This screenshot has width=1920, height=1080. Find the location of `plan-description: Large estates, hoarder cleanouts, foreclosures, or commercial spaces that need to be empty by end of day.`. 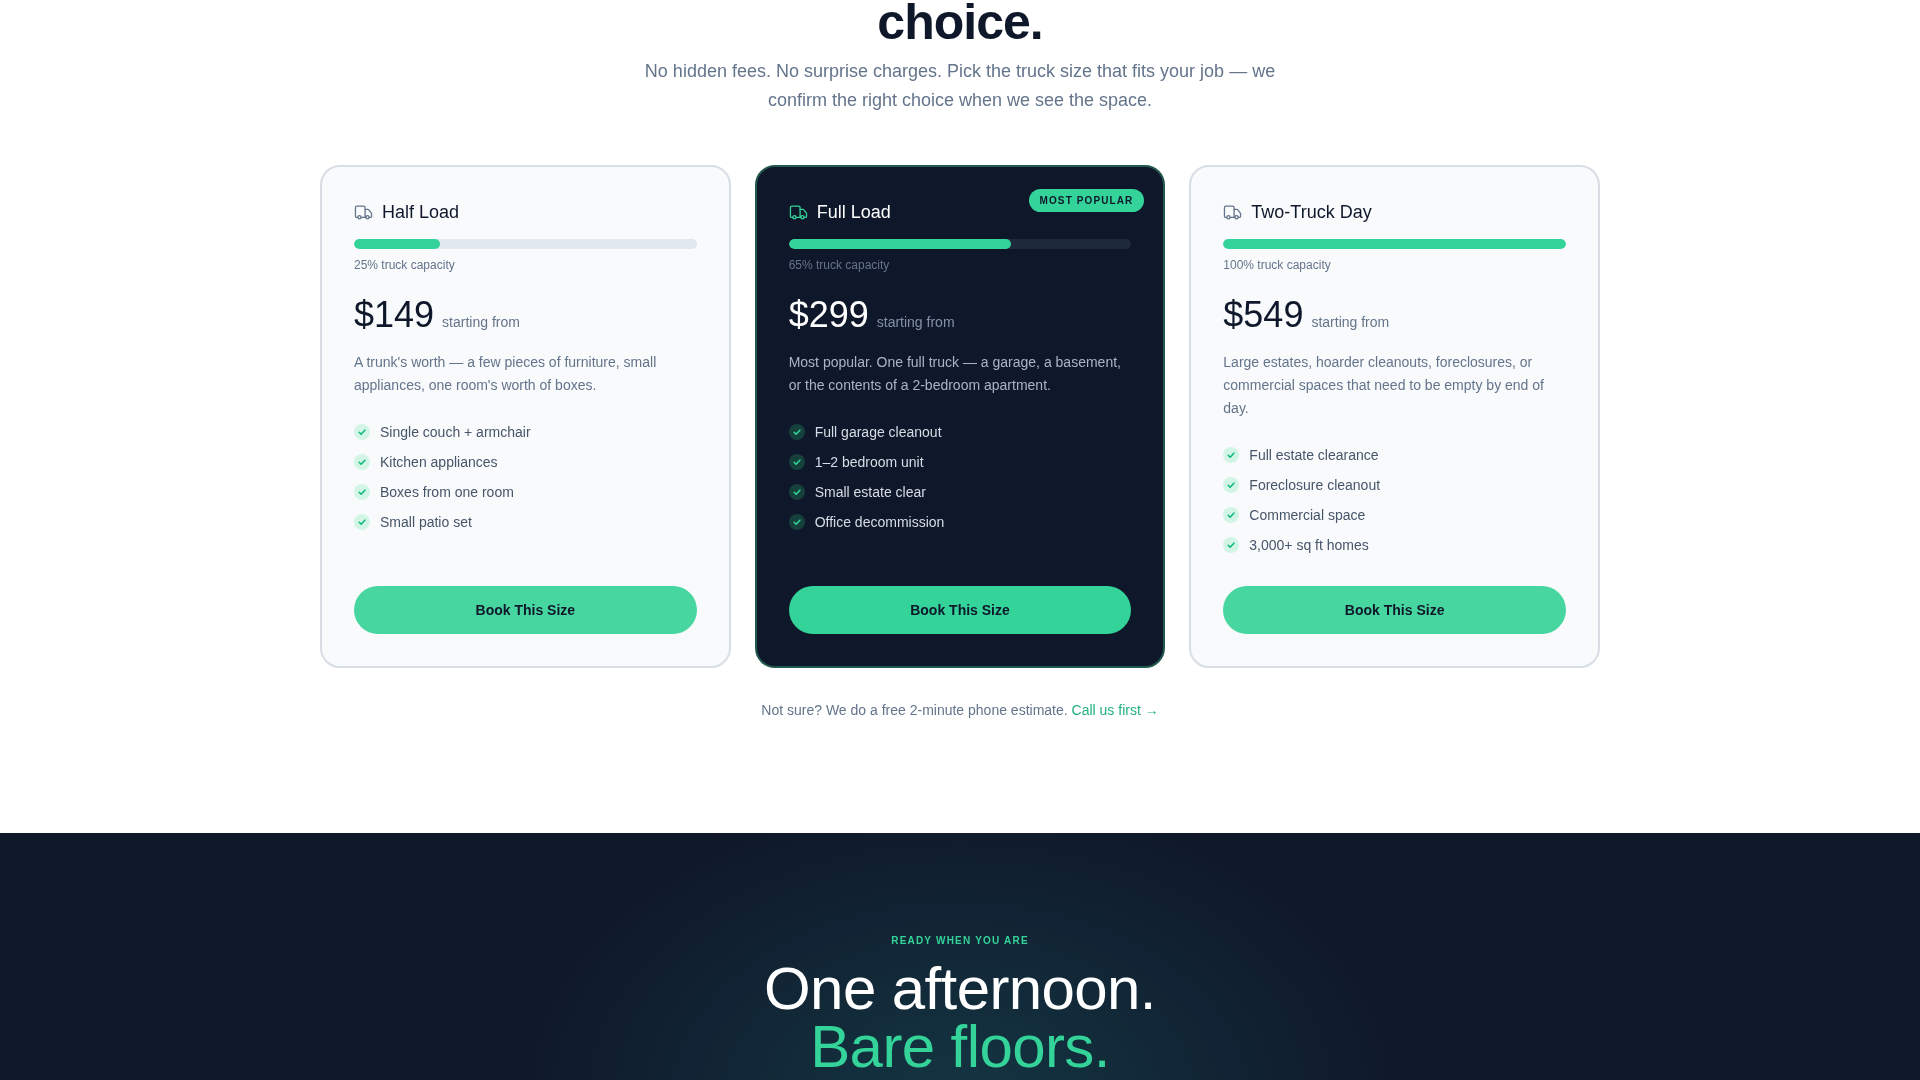

plan-description: Large estates, hoarder cleanouts, foreclosures, or commercial spaces that need to be empty by end of day. is located at coordinates (1384, 385).